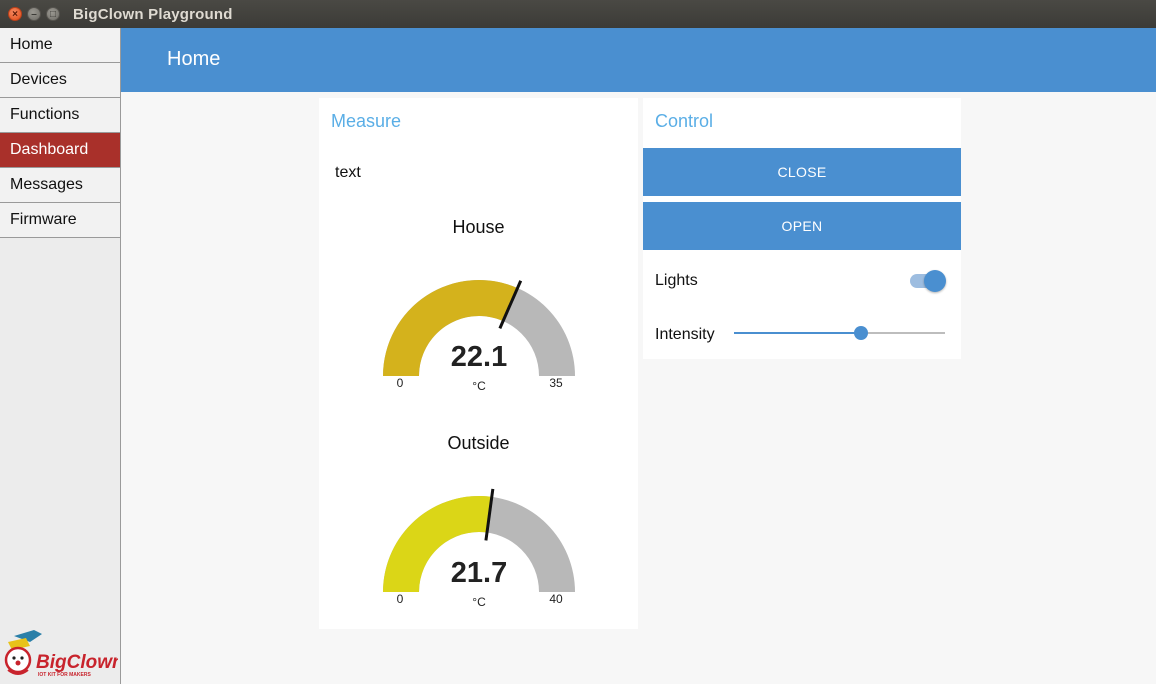  What do you see at coordinates (60, 220) in the screenshot?
I see `sidebar-item-firmware: Firmware` at bounding box center [60, 220].